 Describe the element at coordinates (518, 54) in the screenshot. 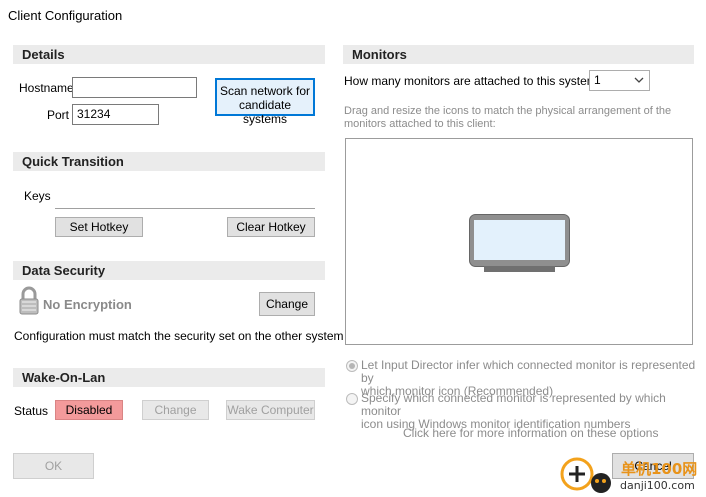

I see `monitors-header: Monitors` at that location.